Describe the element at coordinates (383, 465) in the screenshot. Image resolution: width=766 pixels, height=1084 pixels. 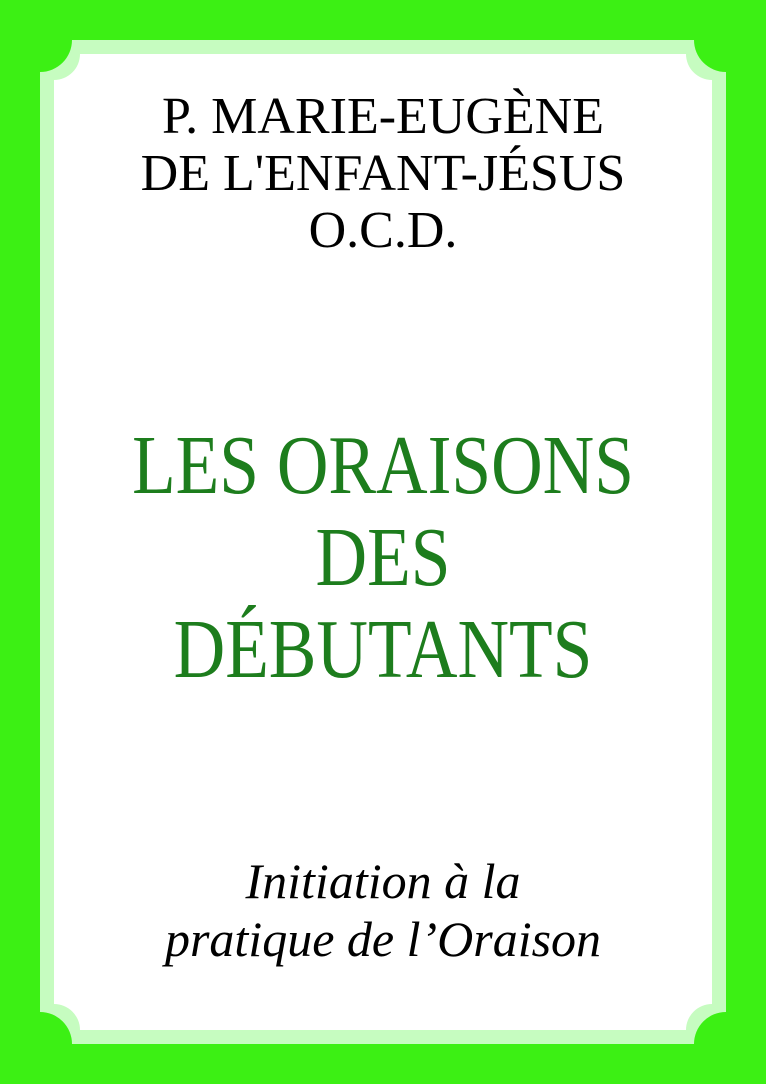
I see `title-line: LES ORAISONS` at that location.